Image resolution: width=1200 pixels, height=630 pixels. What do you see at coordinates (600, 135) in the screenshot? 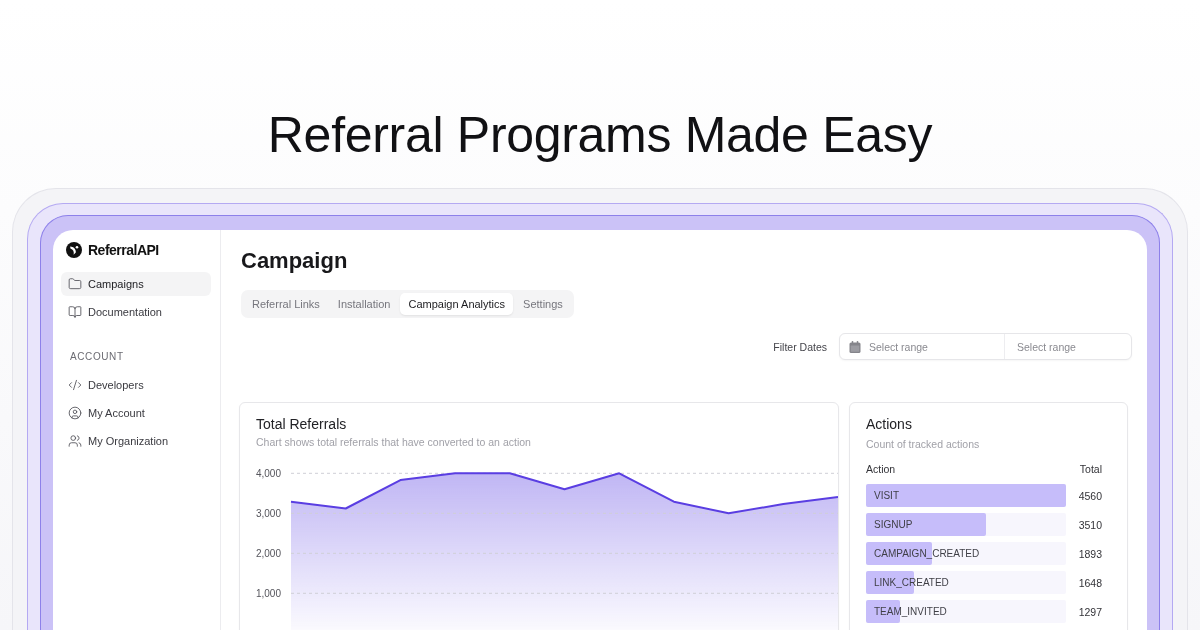
I see `headline: Referral Programs Made Easy` at bounding box center [600, 135].